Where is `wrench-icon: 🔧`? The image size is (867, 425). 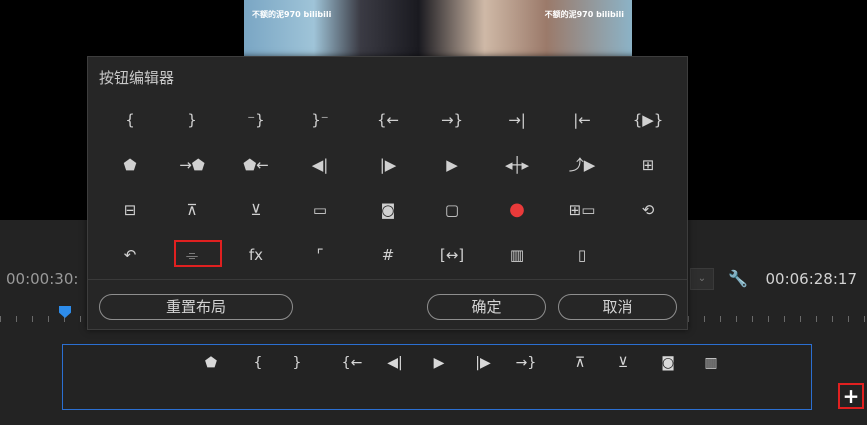 wrench-icon: 🔧 is located at coordinates (738, 278).